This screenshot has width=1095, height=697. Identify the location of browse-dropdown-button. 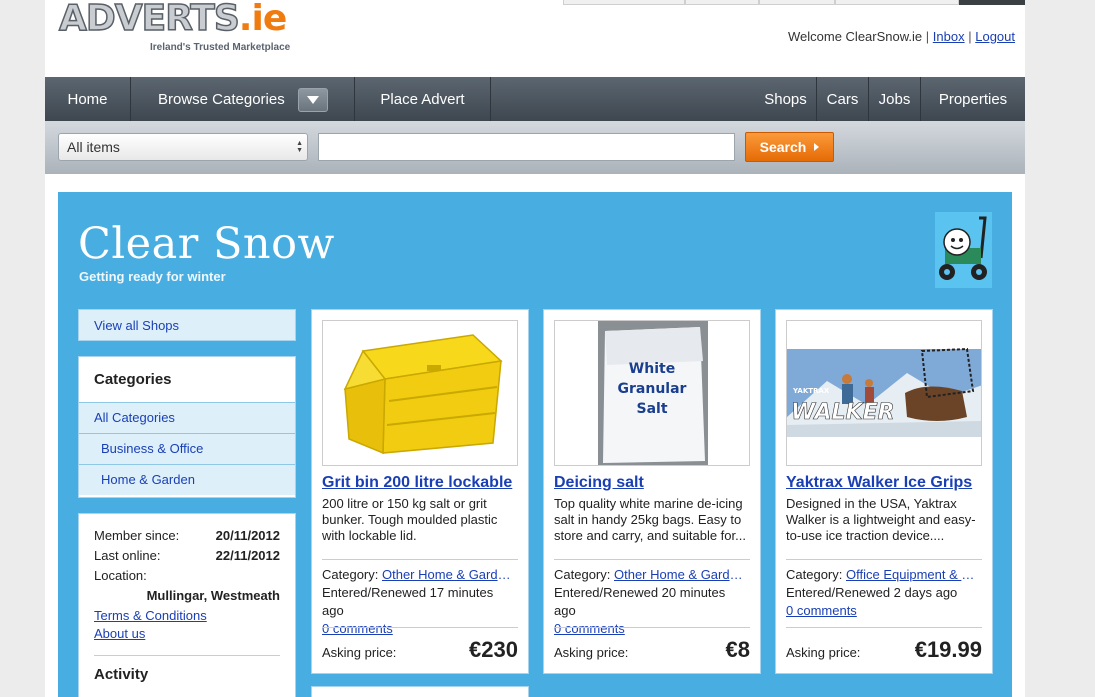
(313, 100).